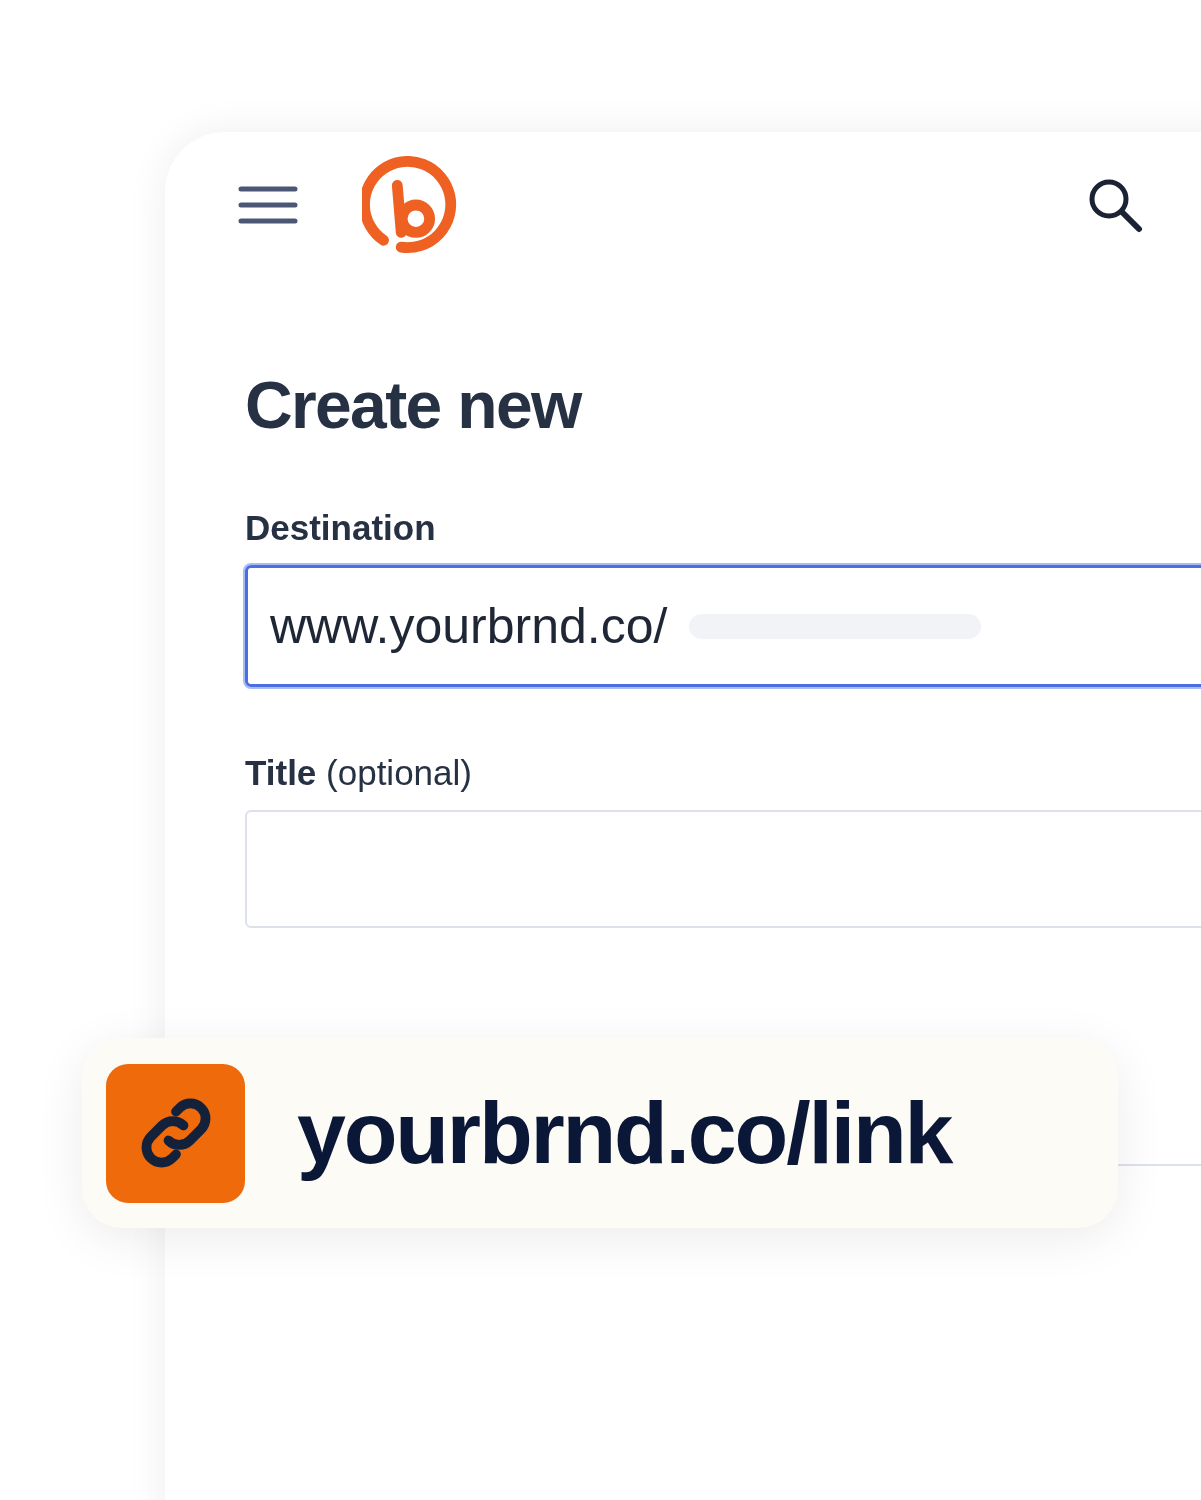 The width and height of the screenshot is (1201, 1500). Describe the element at coordinates (414, 405) in the screenshot. I see `page-heading: Create new` at that location.